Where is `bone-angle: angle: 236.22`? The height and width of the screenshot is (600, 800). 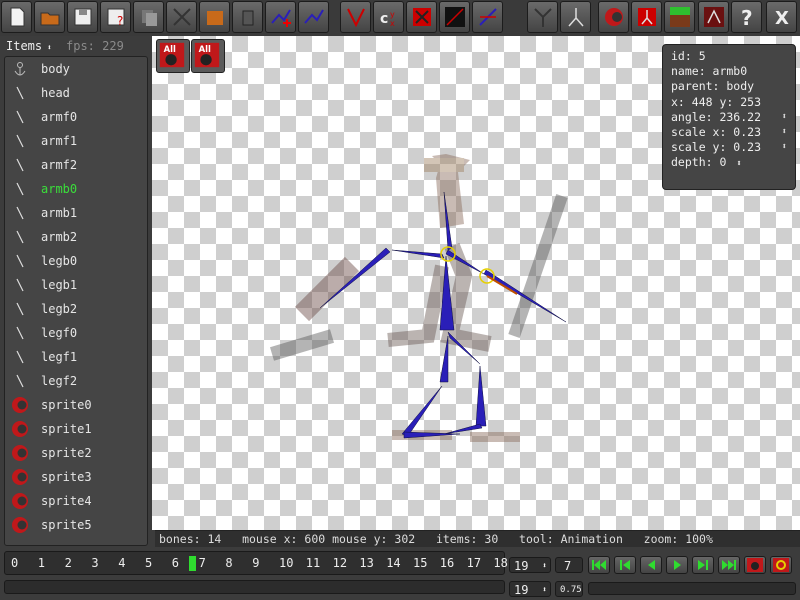
bone-angle: angle: 236.22 is located at coordinates (716, 116).